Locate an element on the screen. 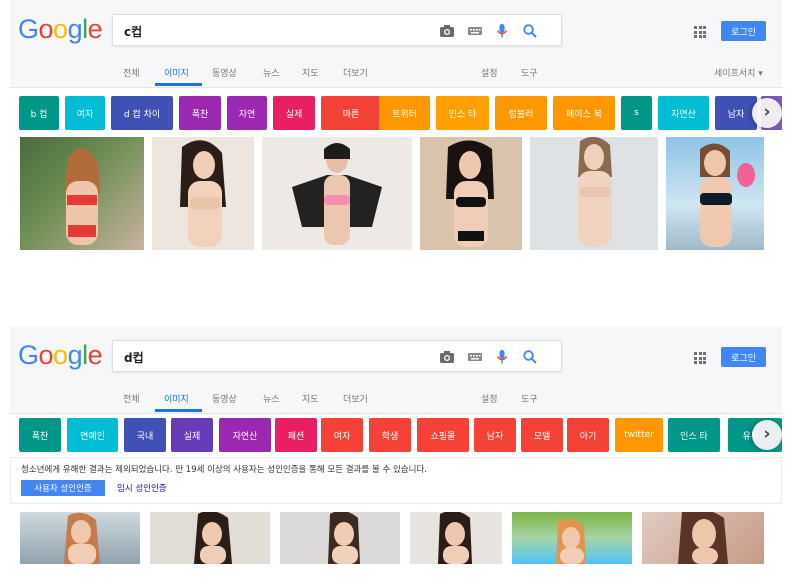  chip: 트위터 is located at coordinates (404, 113).